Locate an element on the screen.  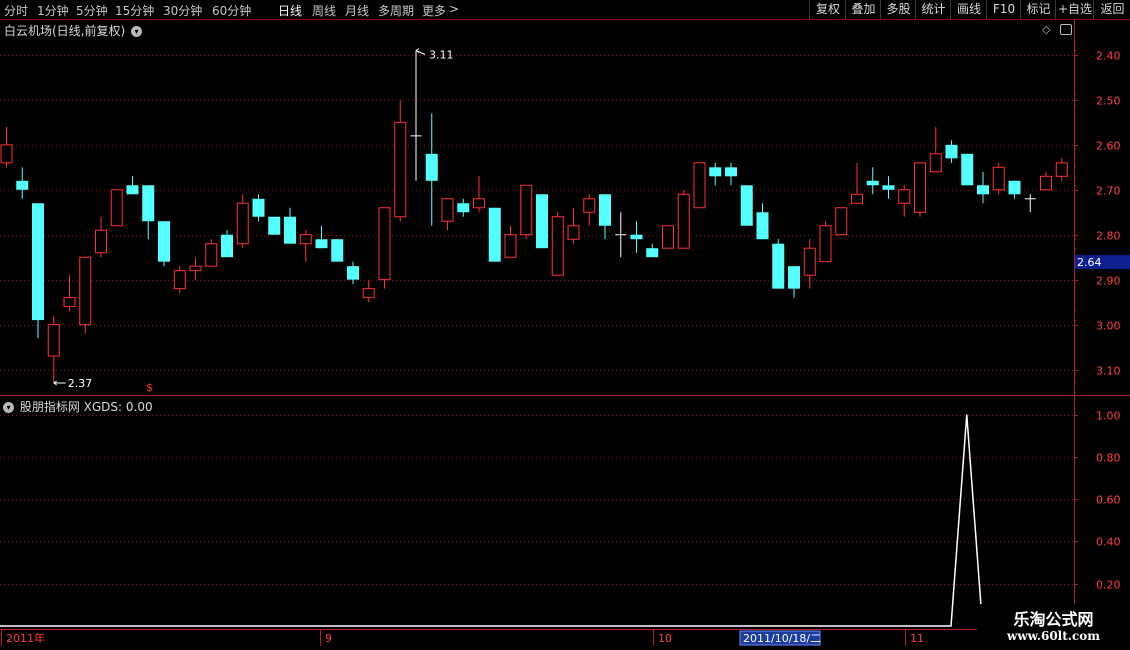
indicator-panel-title: ▾ 股朋指标网 XGDS: 0.00 is located at coordinates (78, 406).